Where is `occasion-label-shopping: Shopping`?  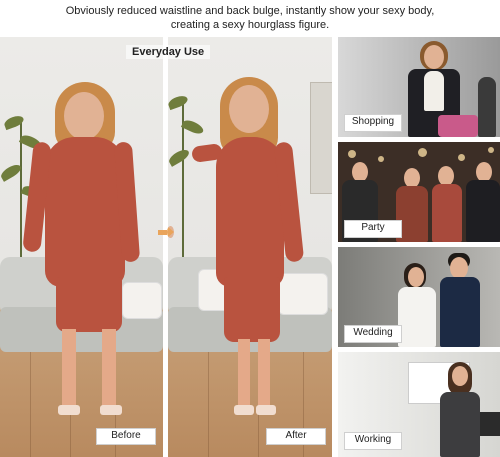 occasion-label-shopping: Shopping is located at coordinates (373, 123).